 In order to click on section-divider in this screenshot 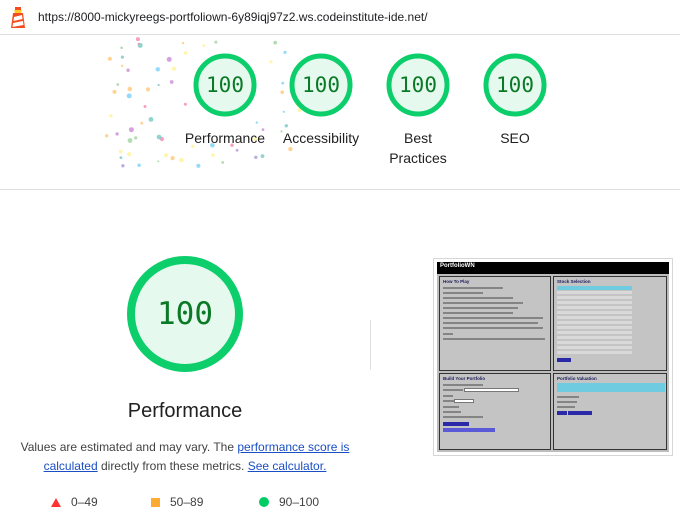, I will do `click(340, 189)`.